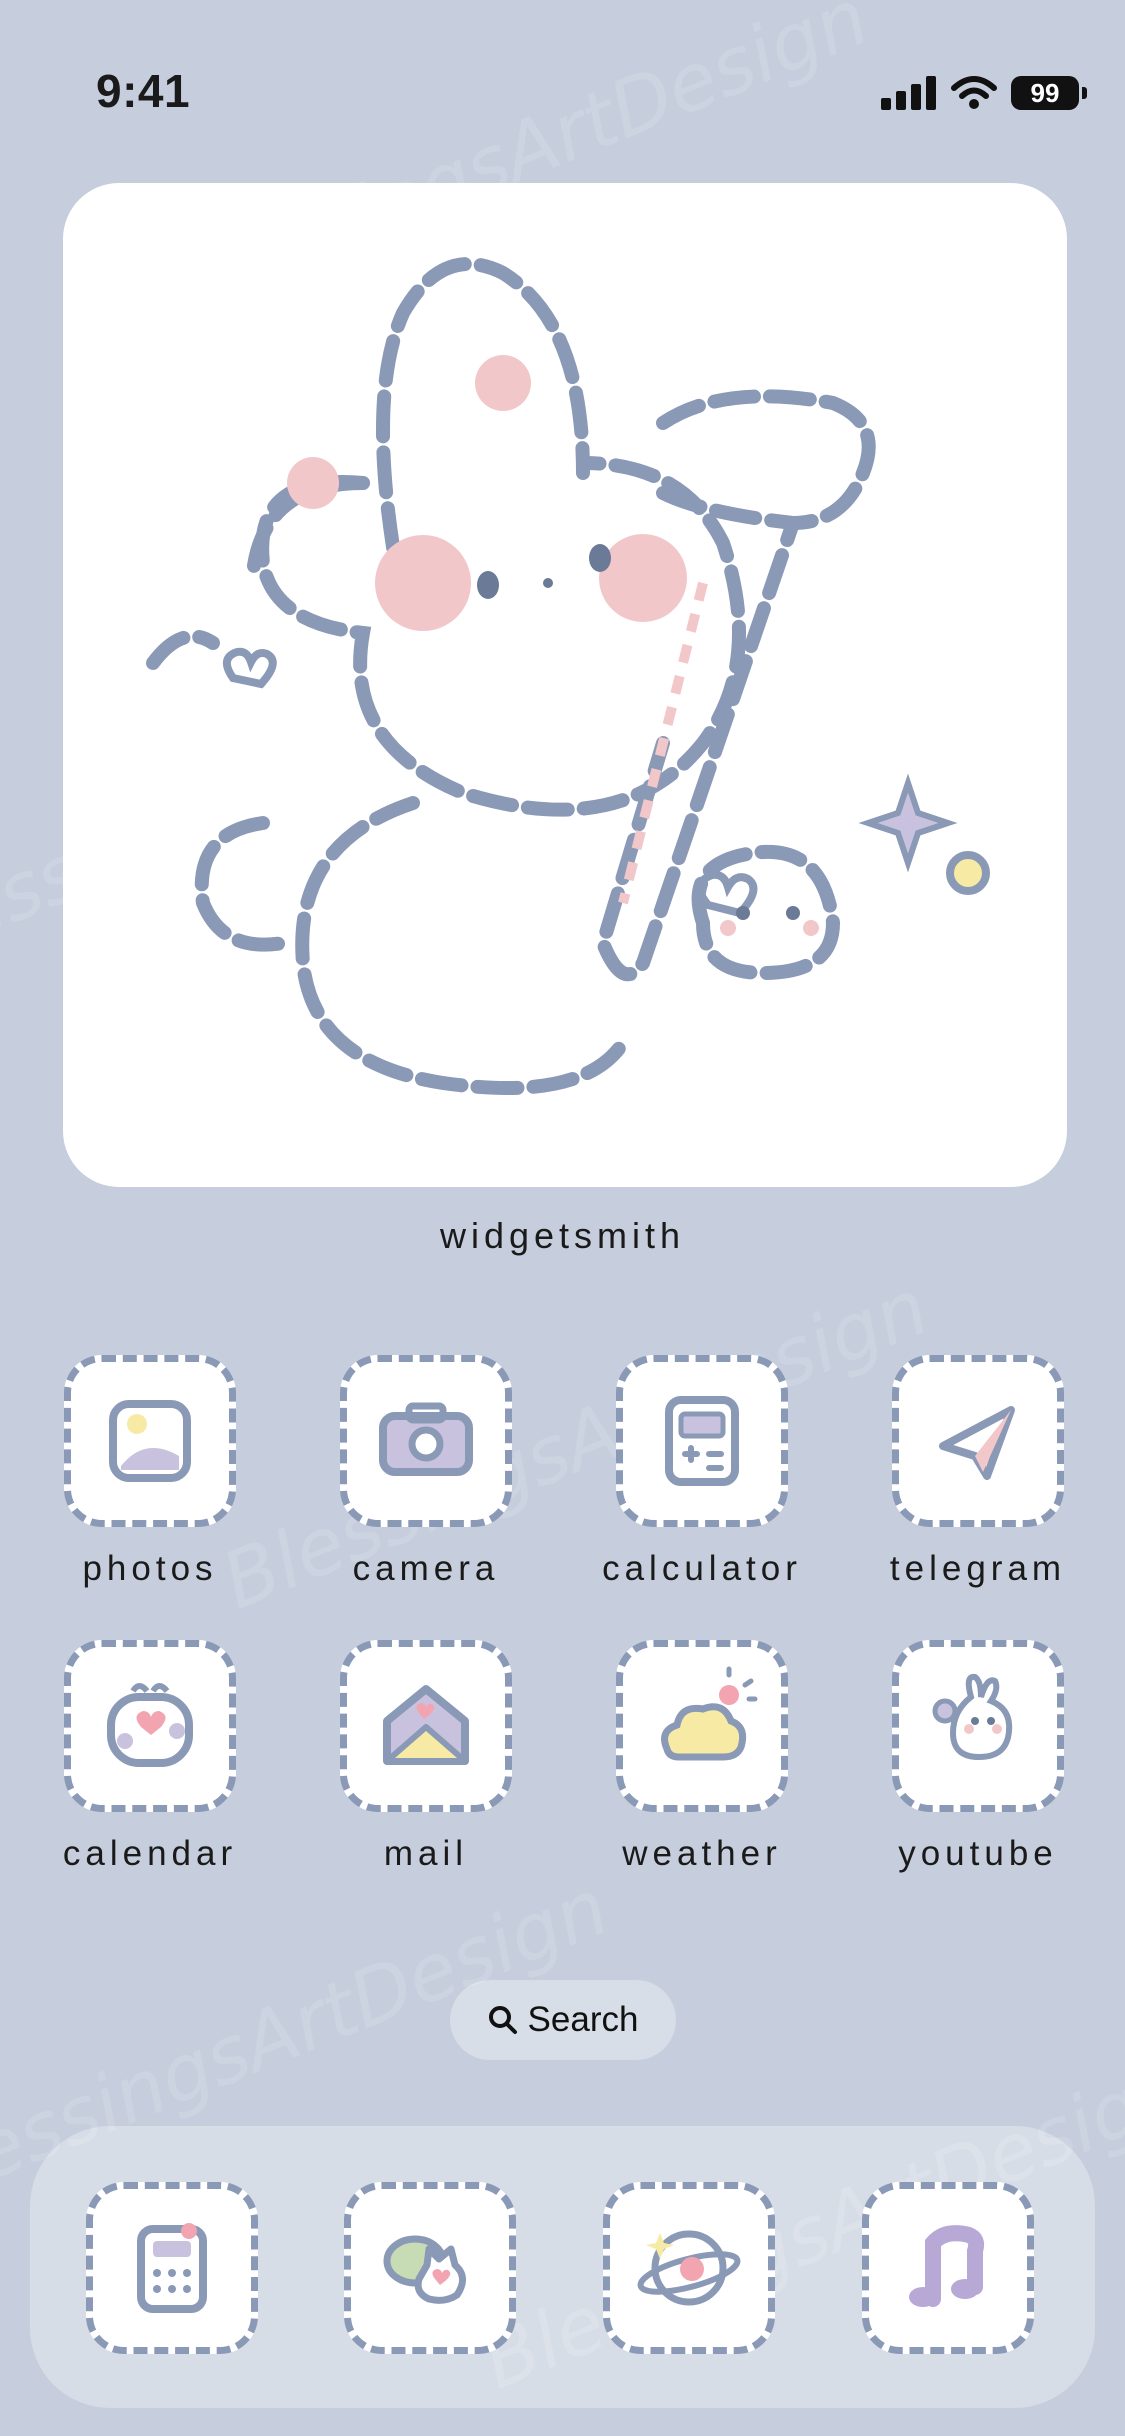 This screenshot has height=2436, width=1125. What do you see at coordinates (978, 1853) in the screenshot?
I see `app-label: youtube` at bounding box center [978, 1853].